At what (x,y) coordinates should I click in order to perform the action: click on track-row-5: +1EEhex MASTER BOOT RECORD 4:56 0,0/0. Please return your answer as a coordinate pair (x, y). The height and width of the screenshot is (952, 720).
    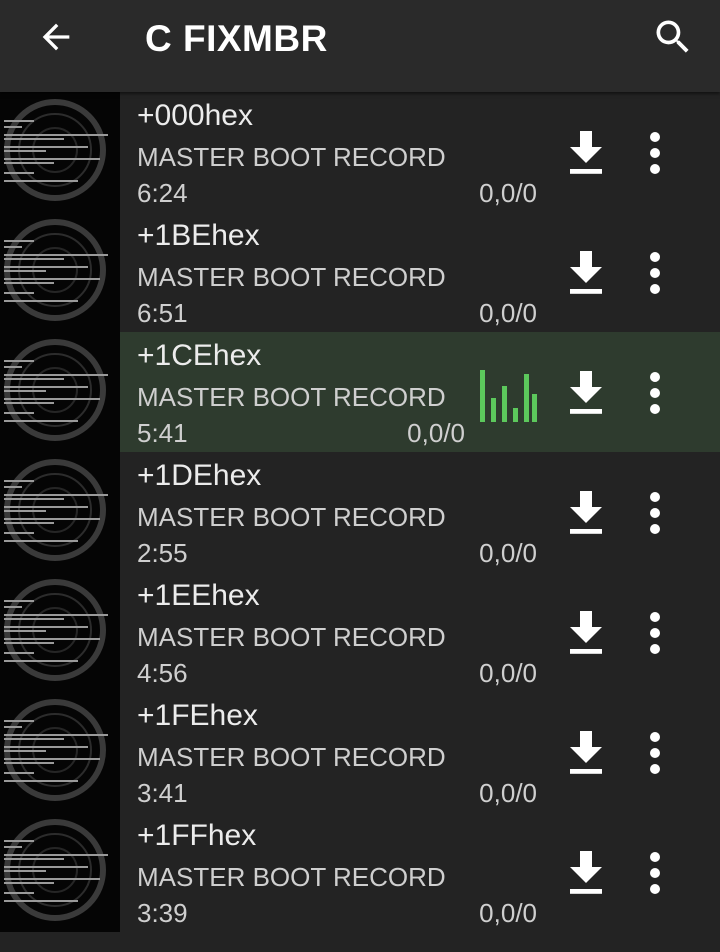
    Looking at the image, I should click on (360, 632).